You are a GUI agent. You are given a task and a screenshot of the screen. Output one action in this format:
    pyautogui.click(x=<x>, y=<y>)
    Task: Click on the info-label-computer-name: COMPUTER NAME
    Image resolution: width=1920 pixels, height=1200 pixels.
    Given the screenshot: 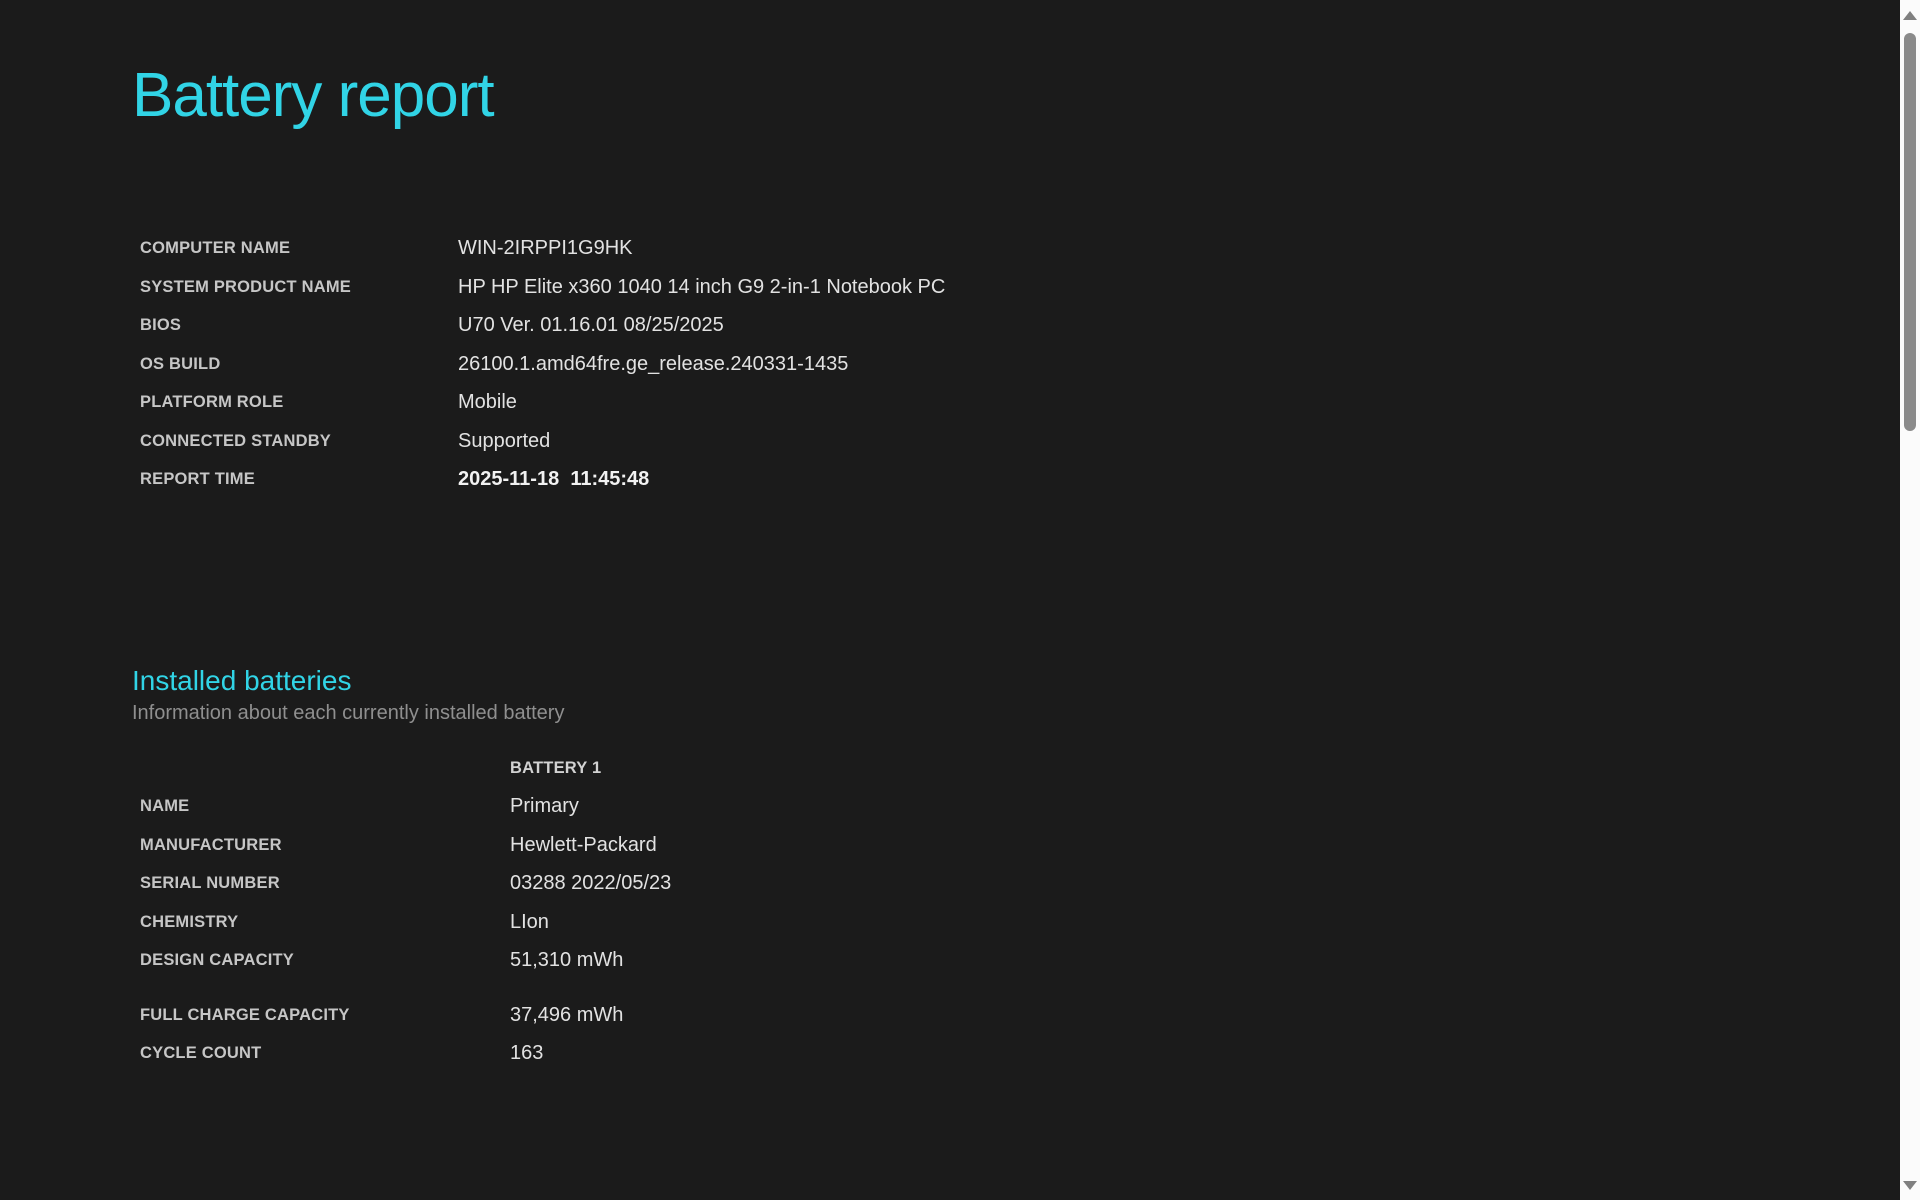 What is the action you would take?
    pyautogui.click(x=215, y=248)
    